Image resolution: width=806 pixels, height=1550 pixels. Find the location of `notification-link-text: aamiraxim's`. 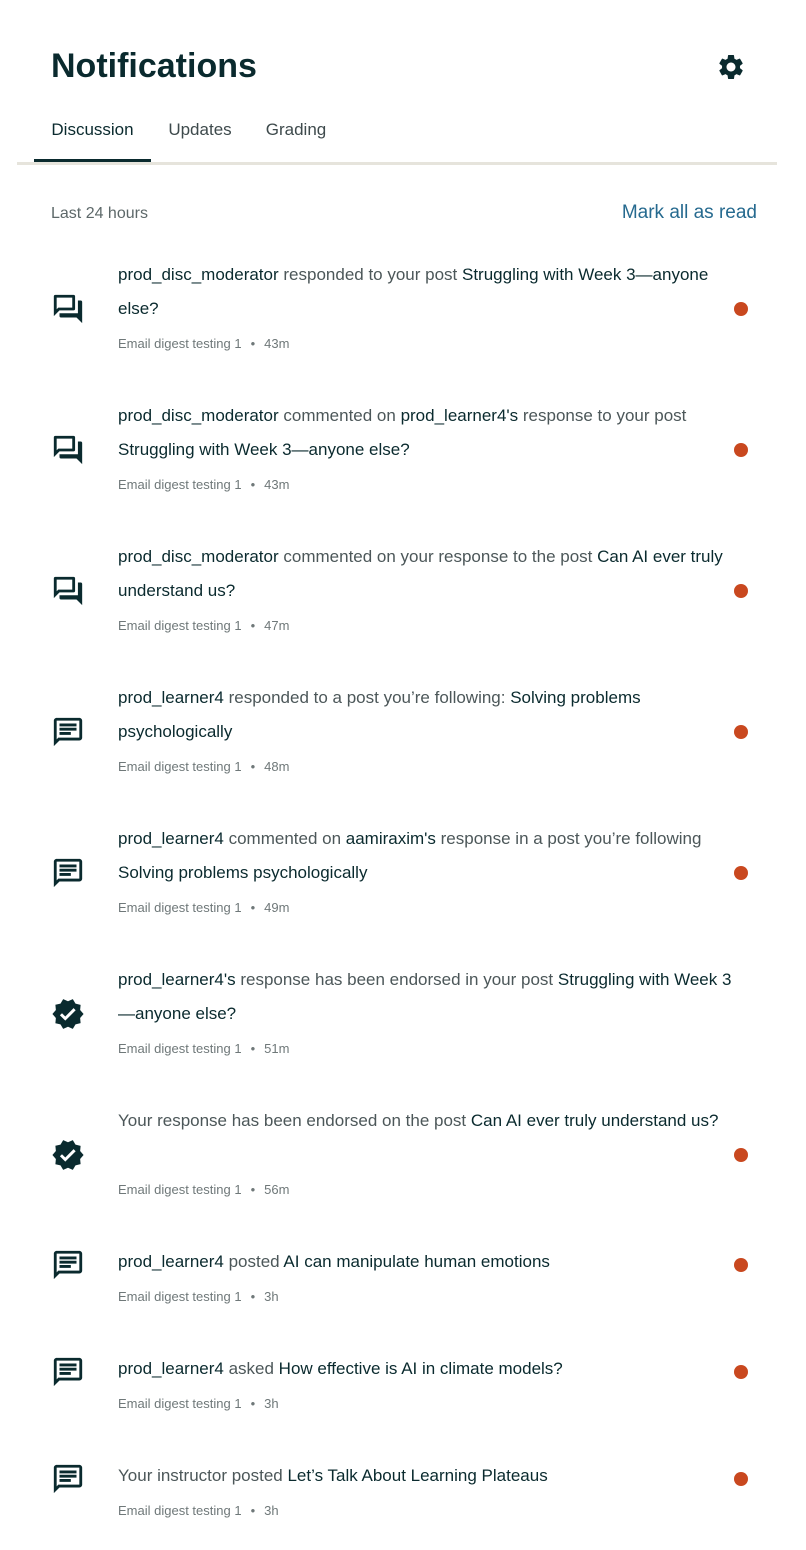

notification-link-text: aamiraxim's is located at coordinates (391, 838).